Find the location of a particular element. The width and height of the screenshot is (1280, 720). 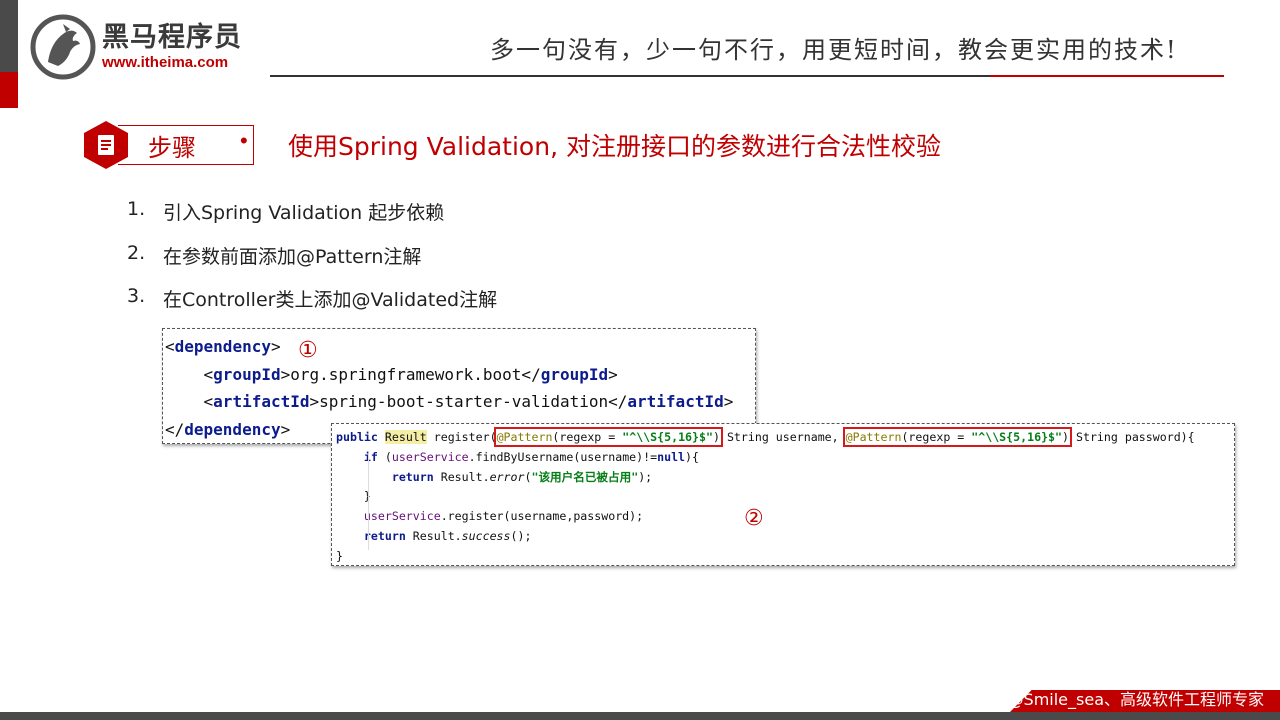

list-item: 1. 引入Spring Validation 起步依赖 is located at coordinates (312, 220).